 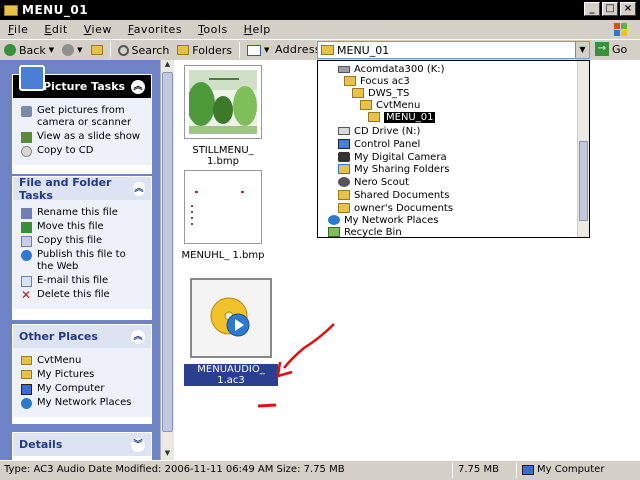 I want to click on task-pane-scrollbar: ▲ ▼, so click(x=167, y=260).